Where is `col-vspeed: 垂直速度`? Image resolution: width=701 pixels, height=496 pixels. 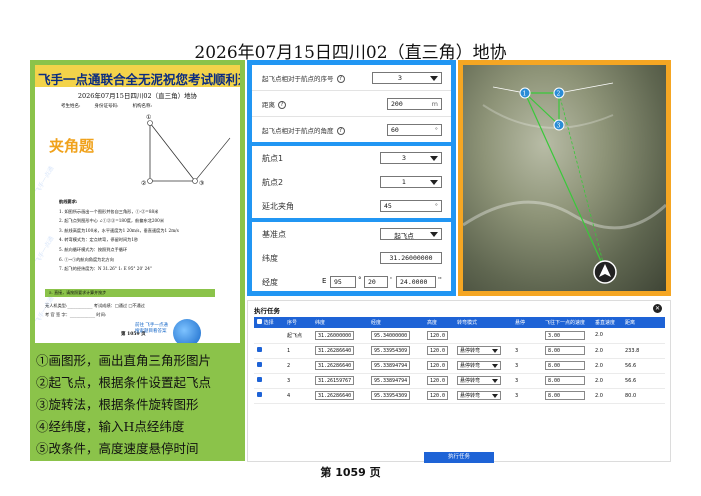
col-vspeed: 垂直速度 is located at coordinates (607, 322).